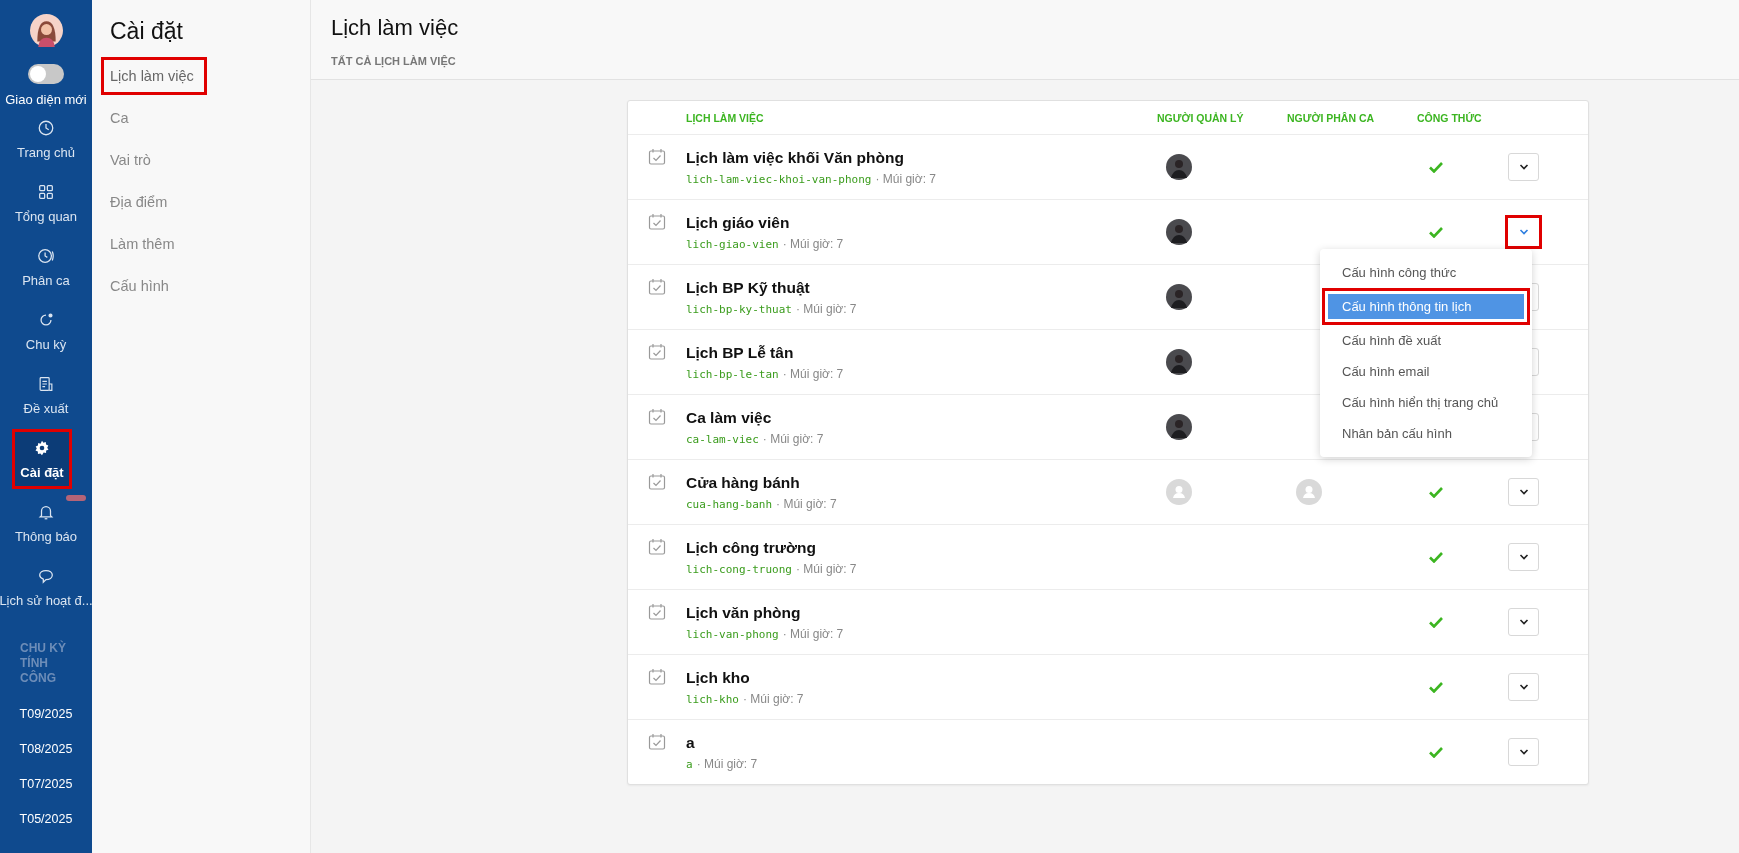 This screenshot has height=853, width=1739. Describe the element at coordinates (394, 61) in the screenshot. I see `page-subtitle: TẤT CẢ LỊCH LÀM VIỆC` at that location.